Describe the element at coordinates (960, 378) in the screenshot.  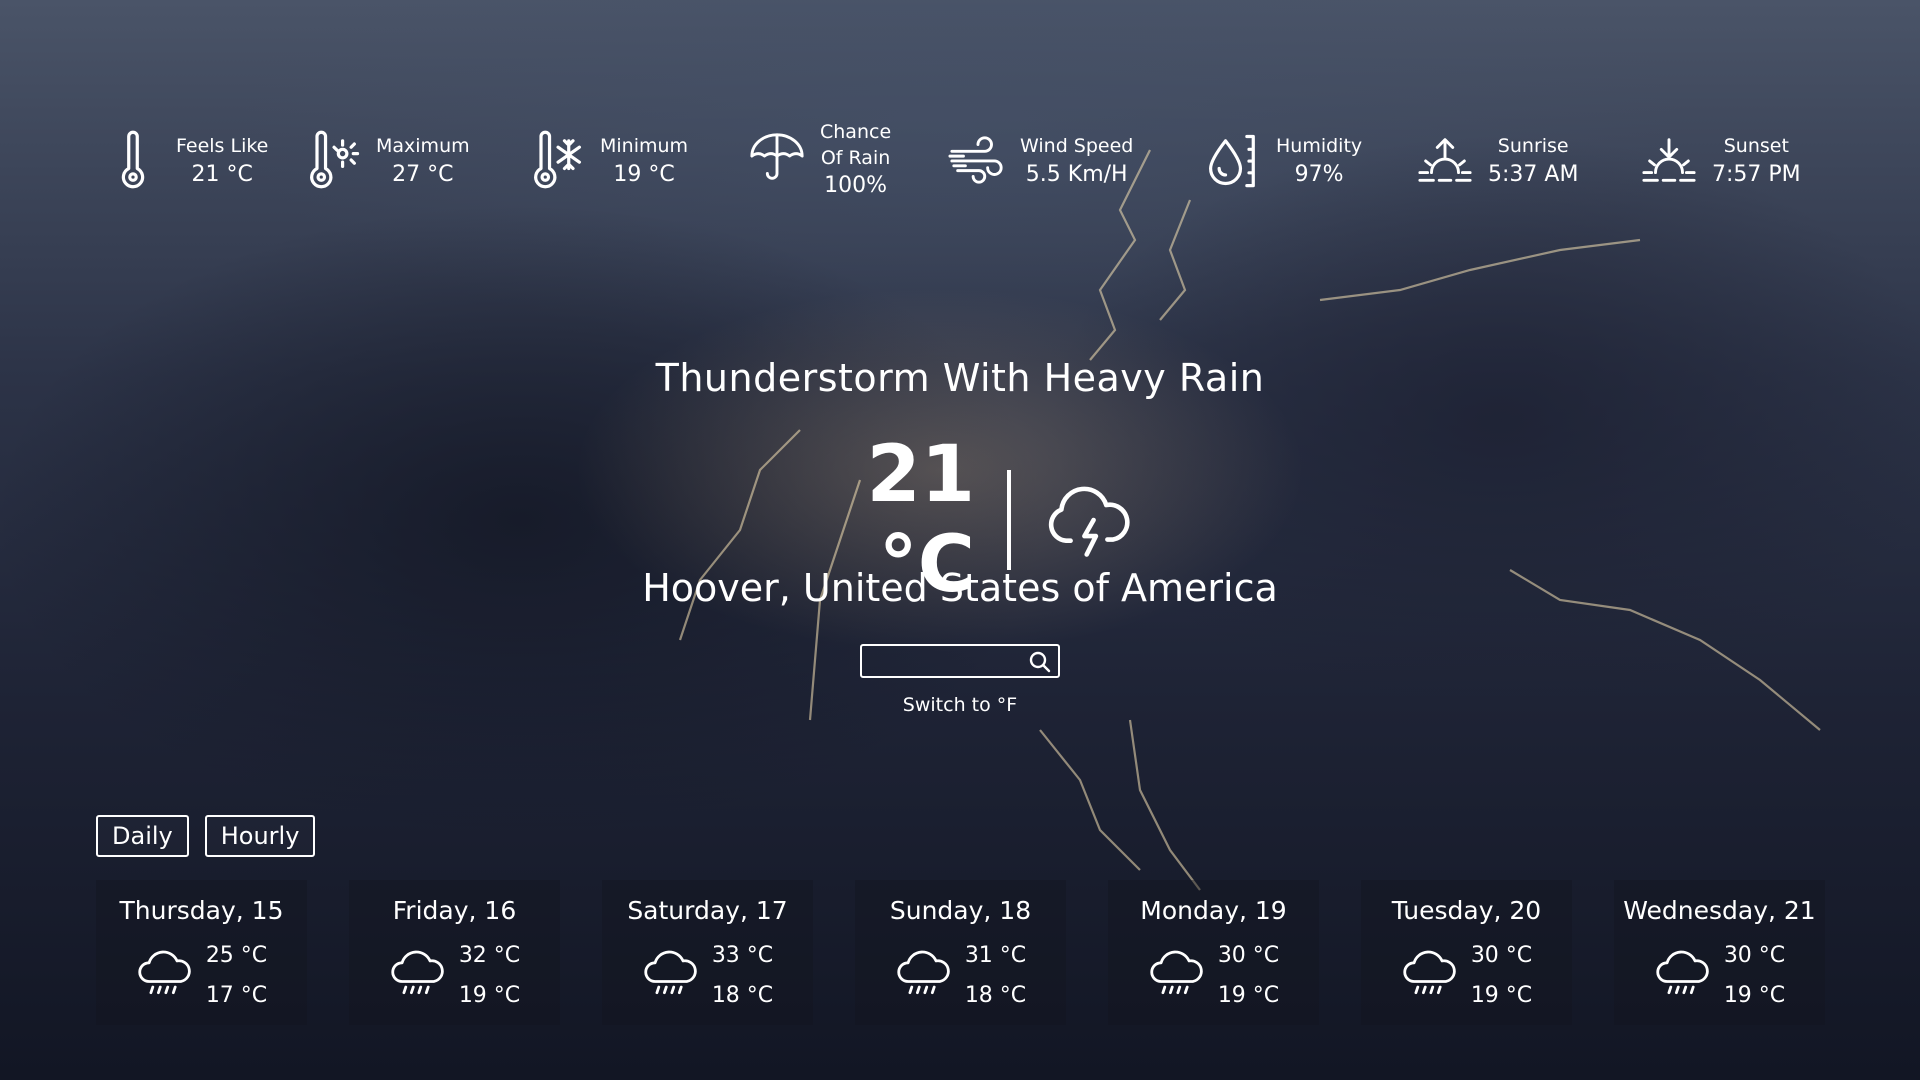
I see `weather-condition: Thunderstorm With Heavy Rain` at that location.